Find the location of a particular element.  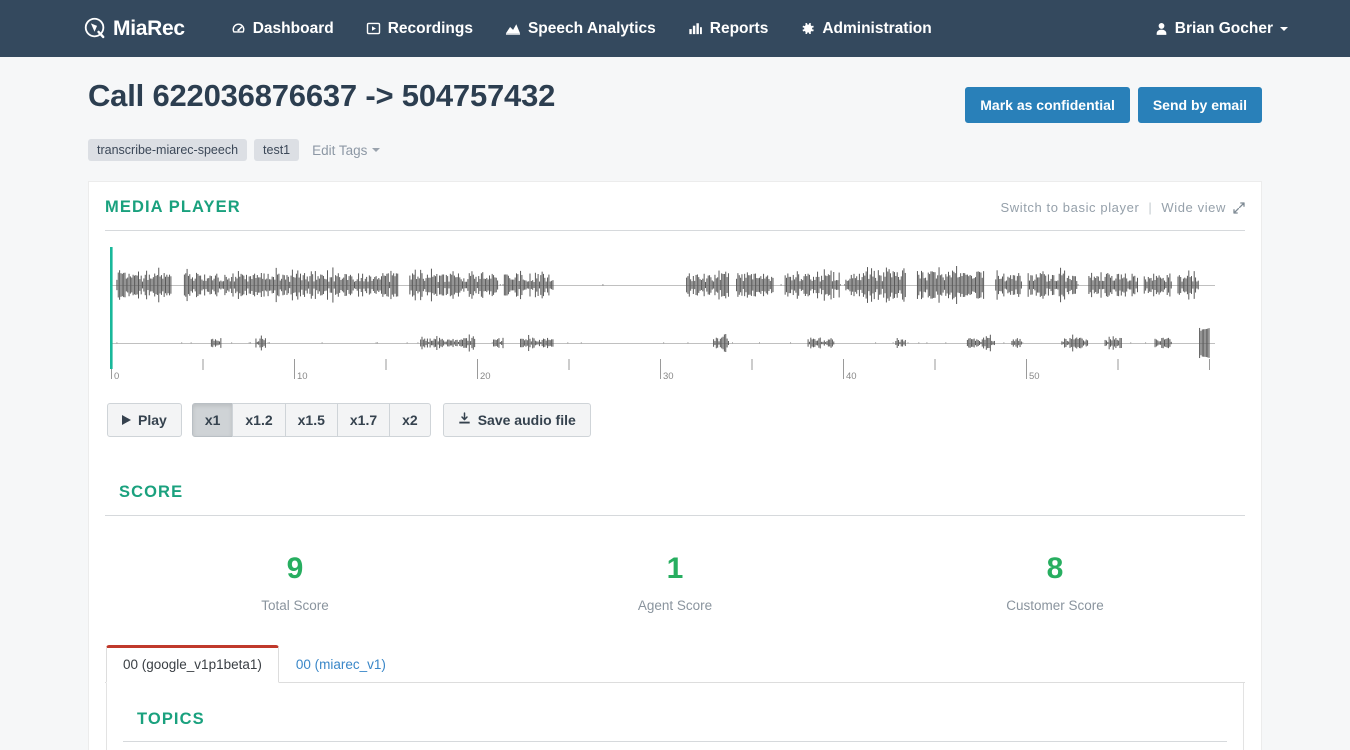

topics-header: TOPICS is located at coordinates (675, 712).